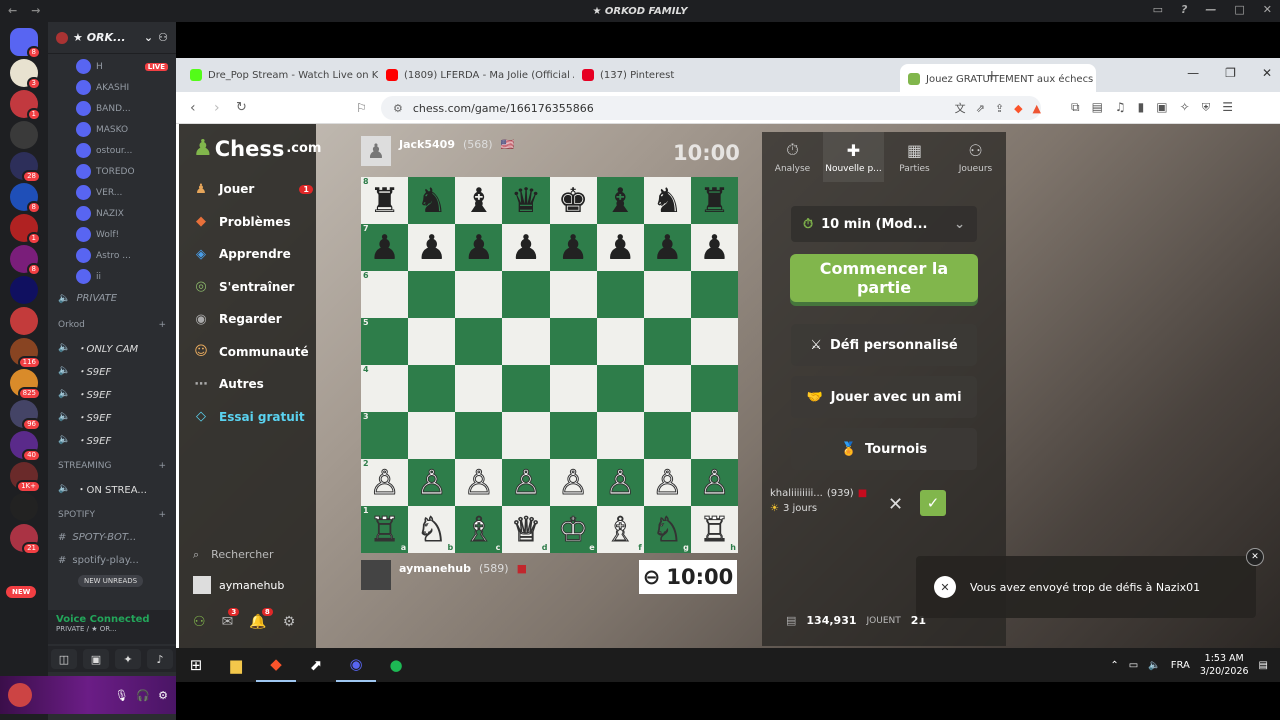 This screenshot has width=1280, height=720. I want to click on chess-logo: ♟ Chess .com, so click(257, 148).